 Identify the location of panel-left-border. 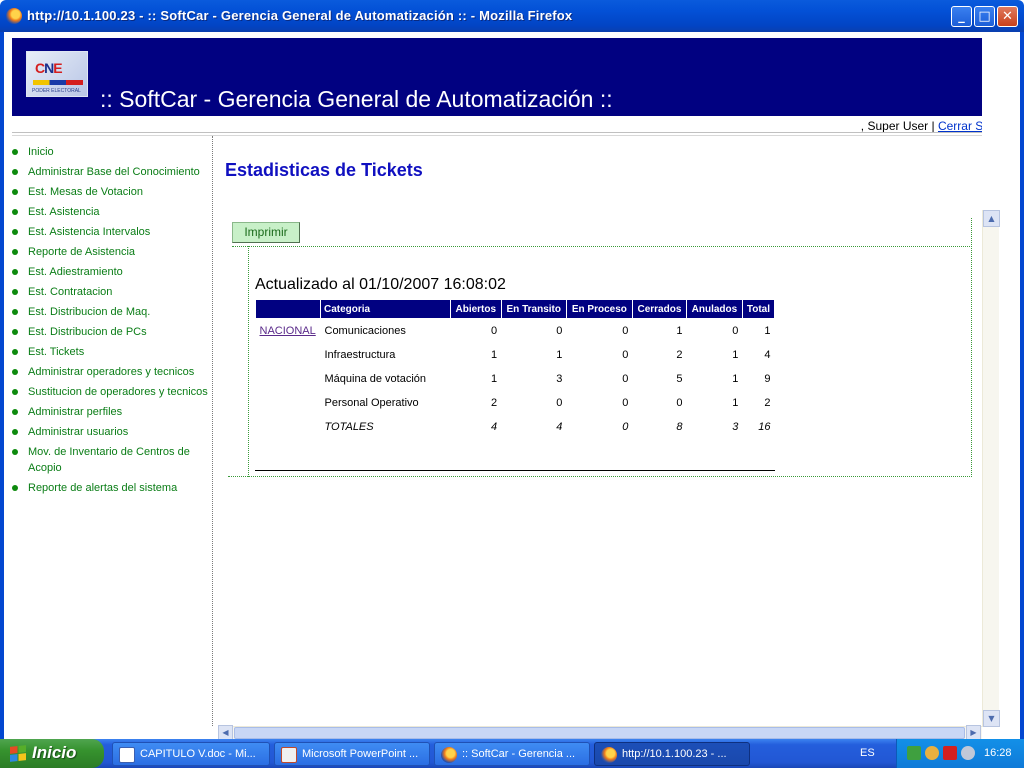
(248, 361).